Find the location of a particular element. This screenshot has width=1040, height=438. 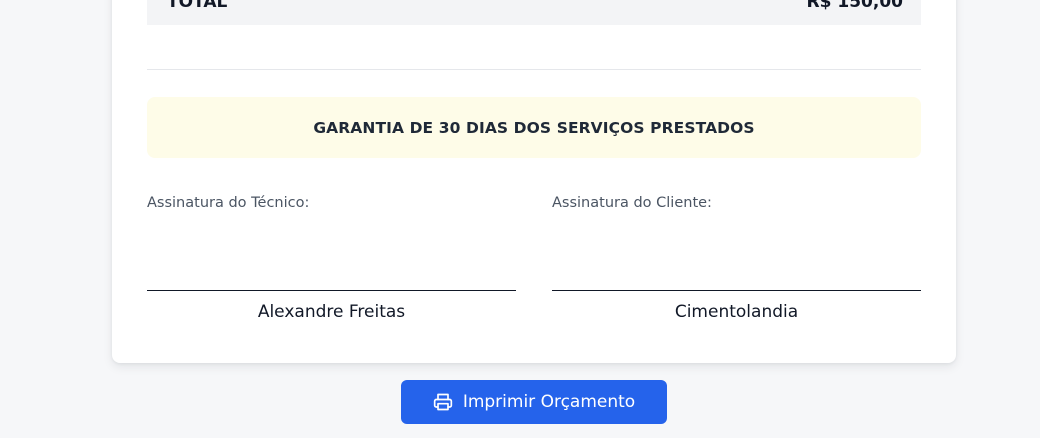

client-name: Cimentolandia is located at coordinates (736, 312).